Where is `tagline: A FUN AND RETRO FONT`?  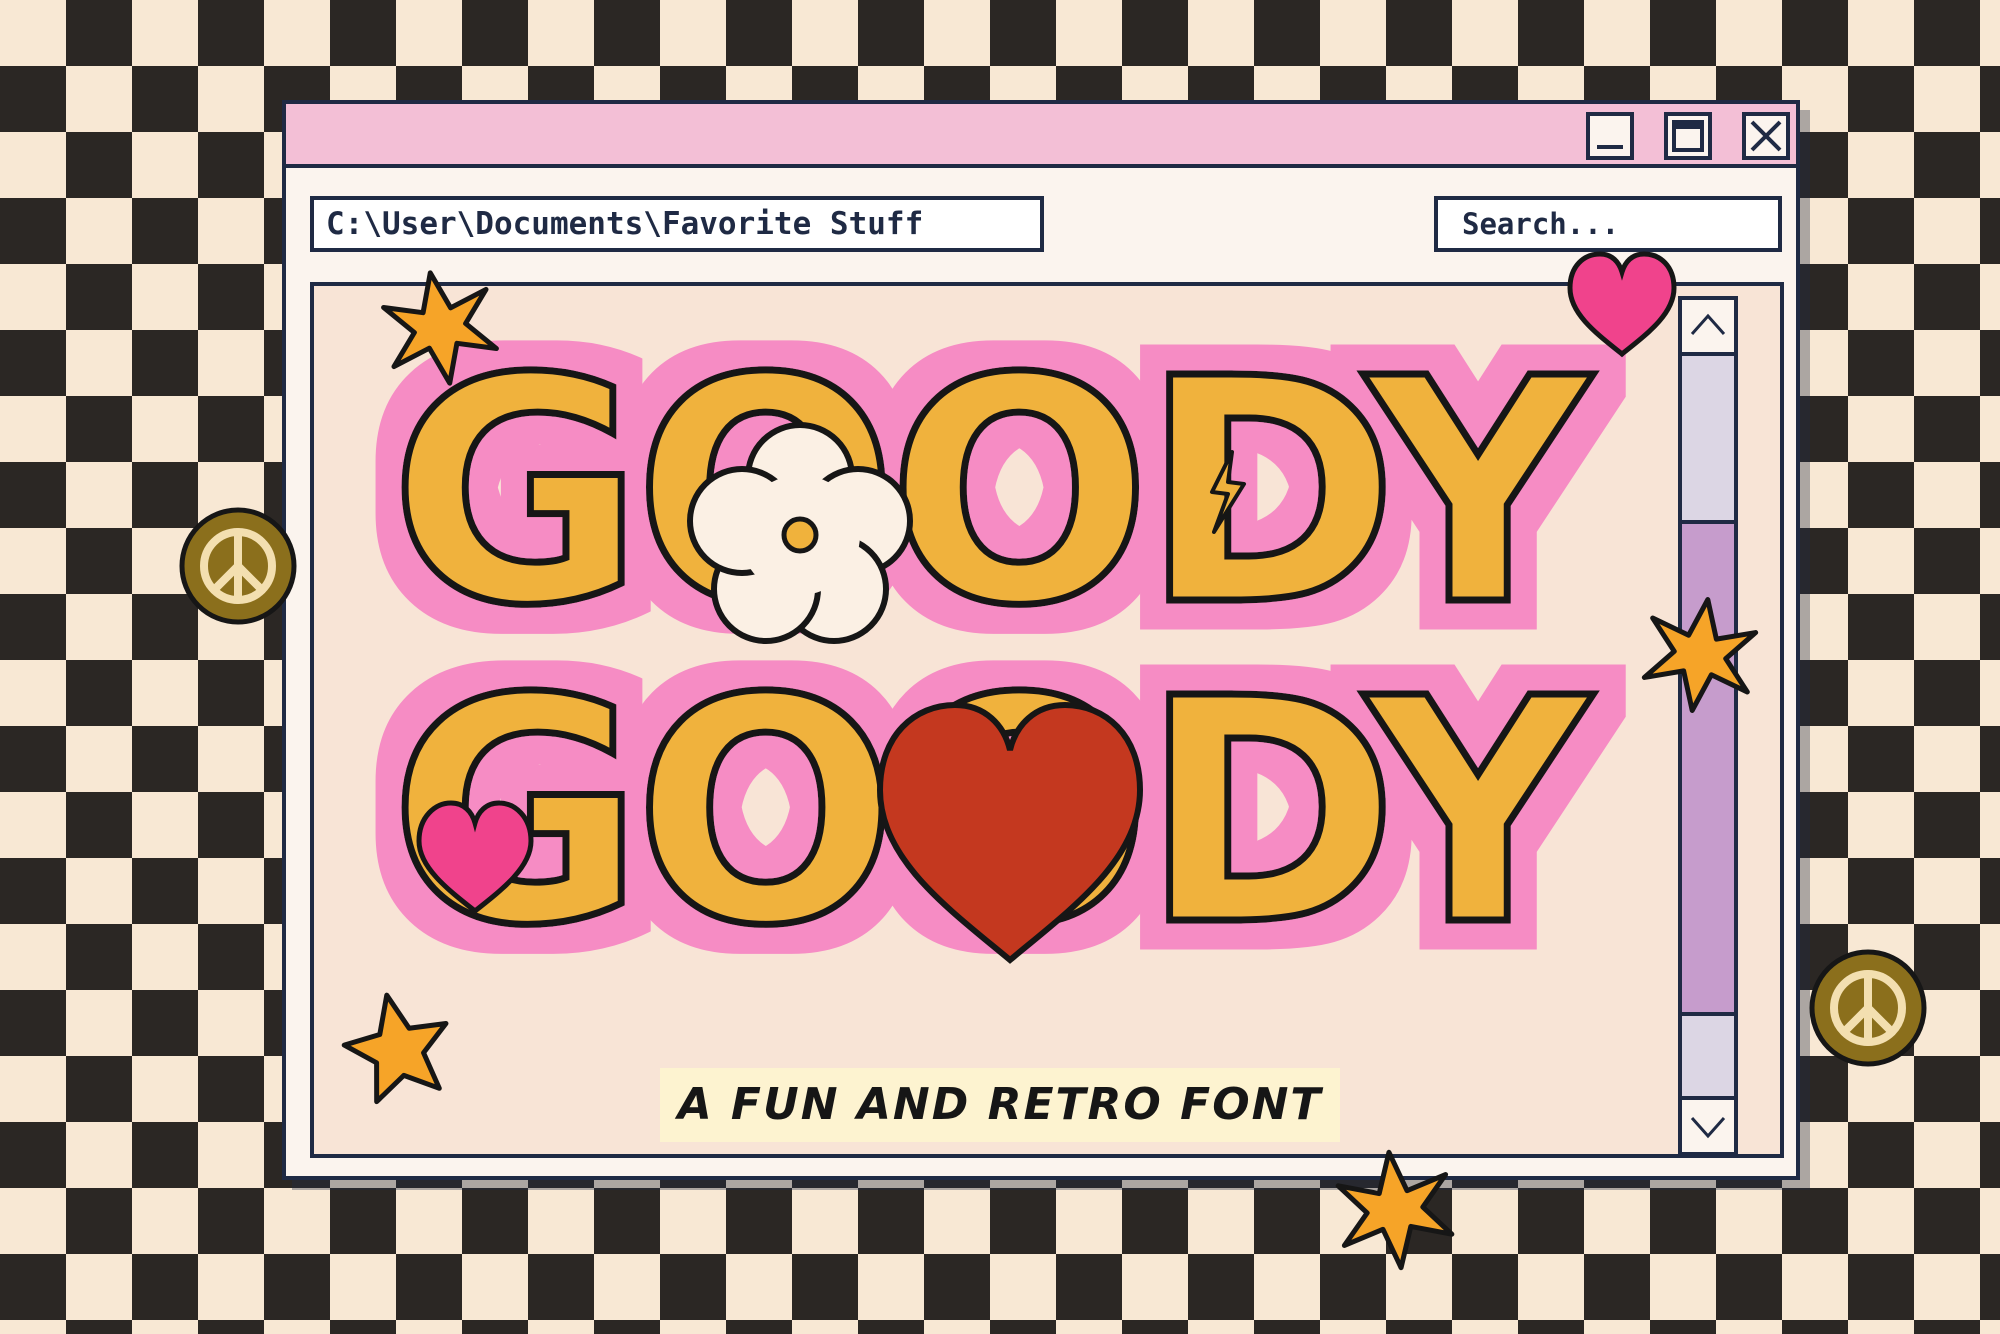
tagline: A FUN AND RETRO FONT is located at coordinates (1000, 1105).